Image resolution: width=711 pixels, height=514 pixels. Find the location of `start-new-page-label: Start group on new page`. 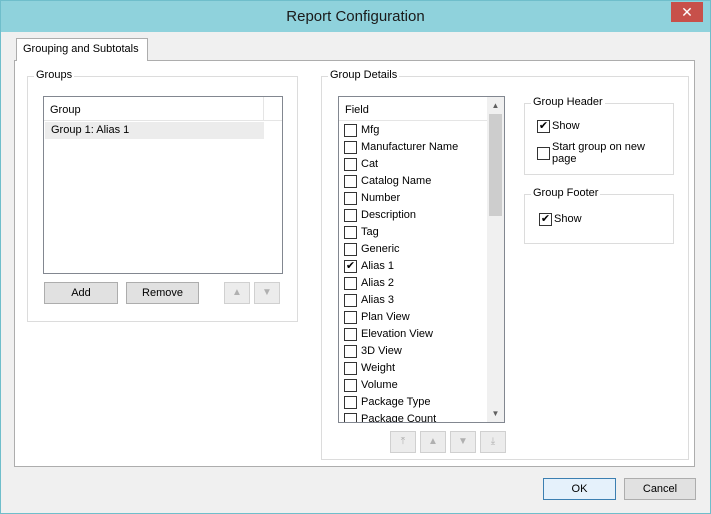

start-new-page-label: Start group on new page is located at coordinates (598, 153).